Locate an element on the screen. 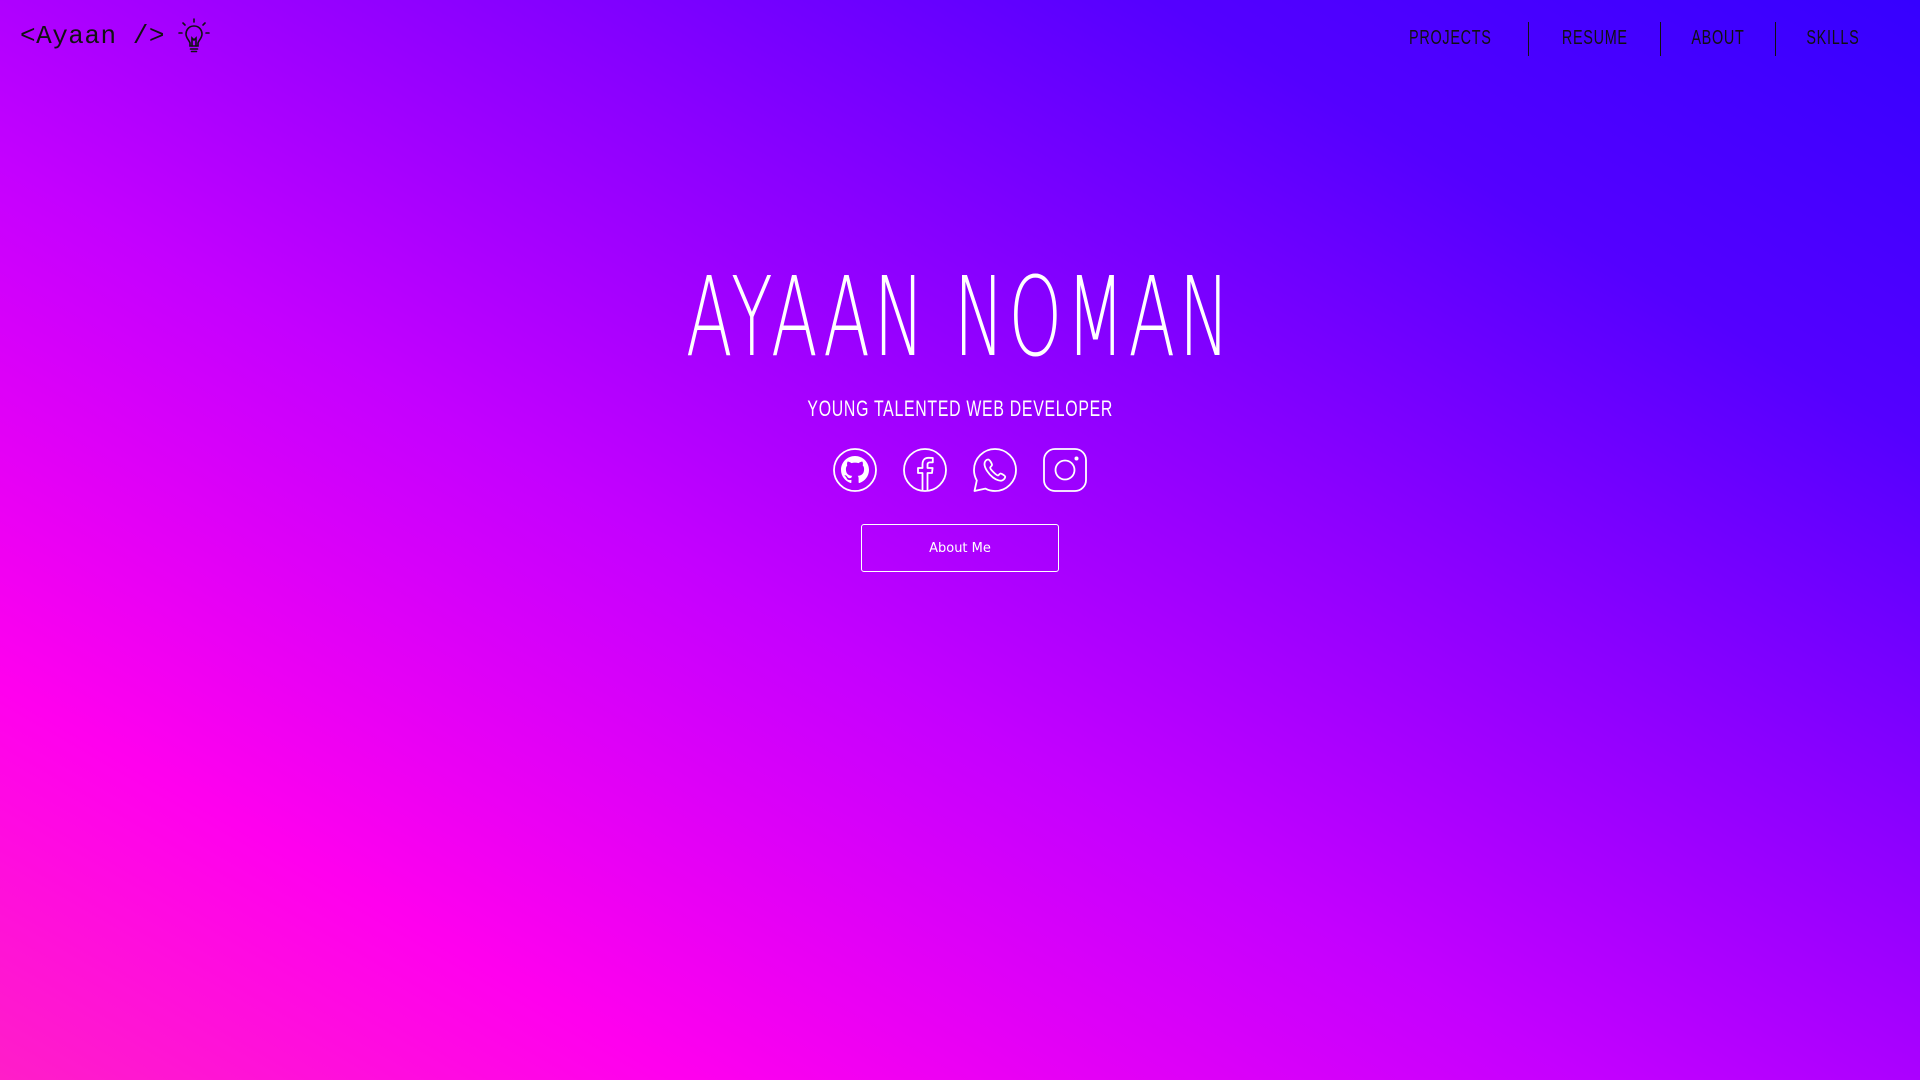 The image size is (1920, 1080). logo-text: <Ayaan /> is located at coordinates (92, 36).